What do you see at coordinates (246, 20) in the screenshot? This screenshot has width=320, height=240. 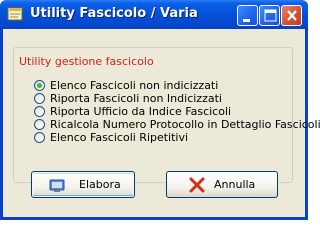 I see `minimize-icon` at bounding box center [246, 20].